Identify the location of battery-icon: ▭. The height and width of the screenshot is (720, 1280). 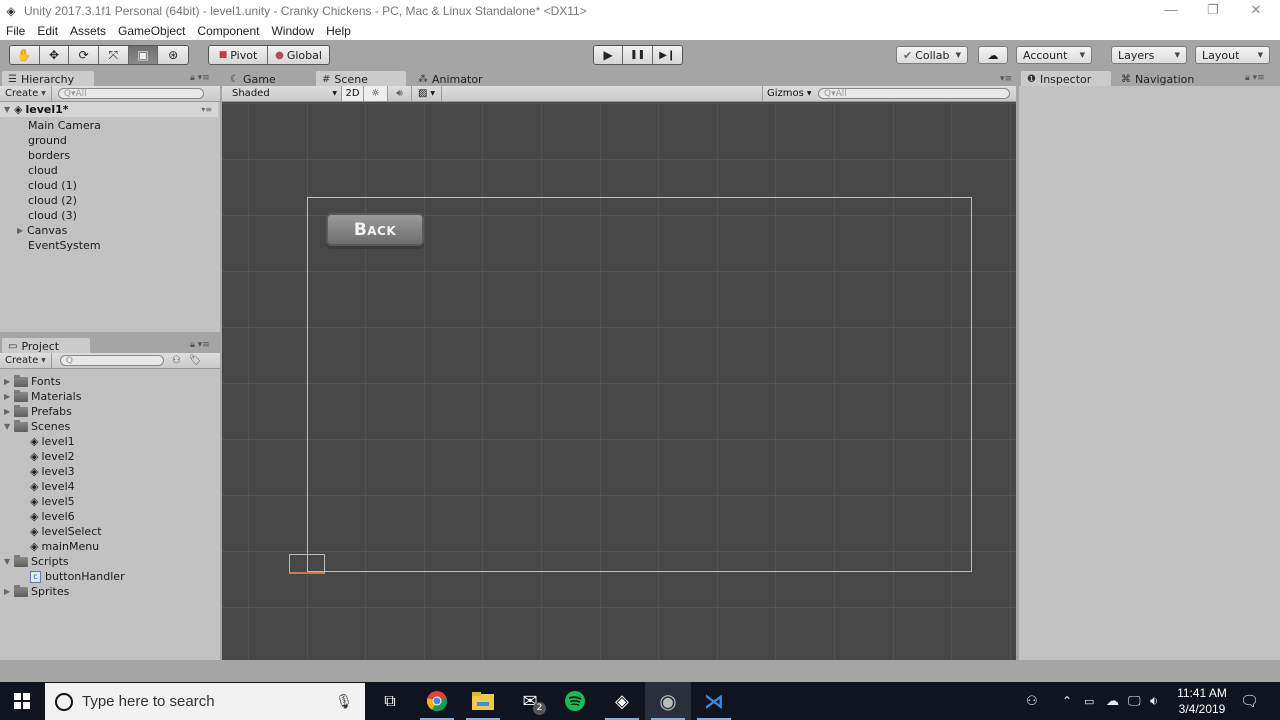
(1089, 701).